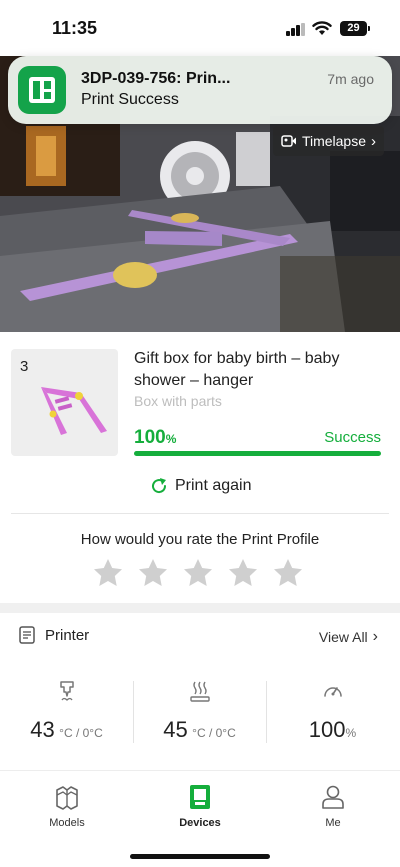 Image resolution: width=400 pixels, height=867 pixels. I want to click on speedometer-icon, so click(332, 692).